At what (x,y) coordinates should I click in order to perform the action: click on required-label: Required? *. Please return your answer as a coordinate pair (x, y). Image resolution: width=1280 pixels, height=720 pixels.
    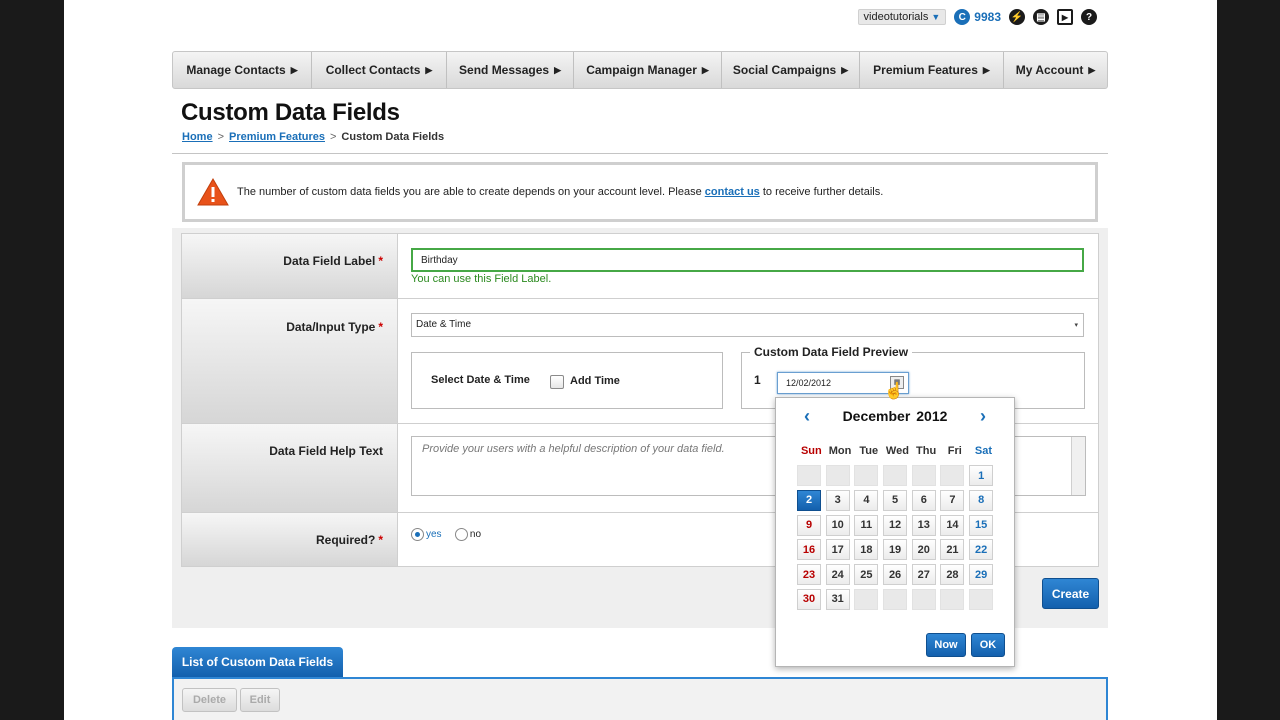
    Looking at the image, I should click on (290, 539).